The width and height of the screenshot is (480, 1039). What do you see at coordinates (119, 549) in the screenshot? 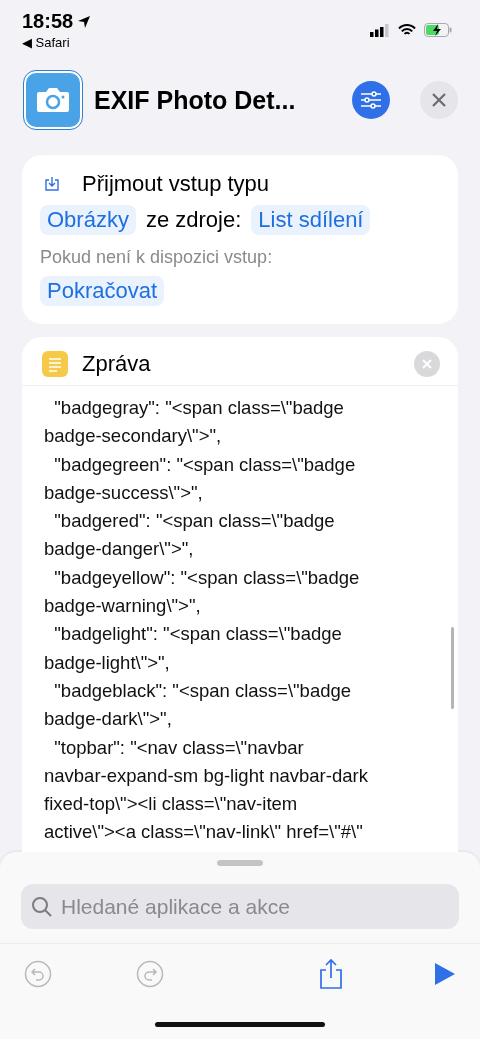
I see `message-text-line: badge-danger\">",` at bounding box center [119, 549].